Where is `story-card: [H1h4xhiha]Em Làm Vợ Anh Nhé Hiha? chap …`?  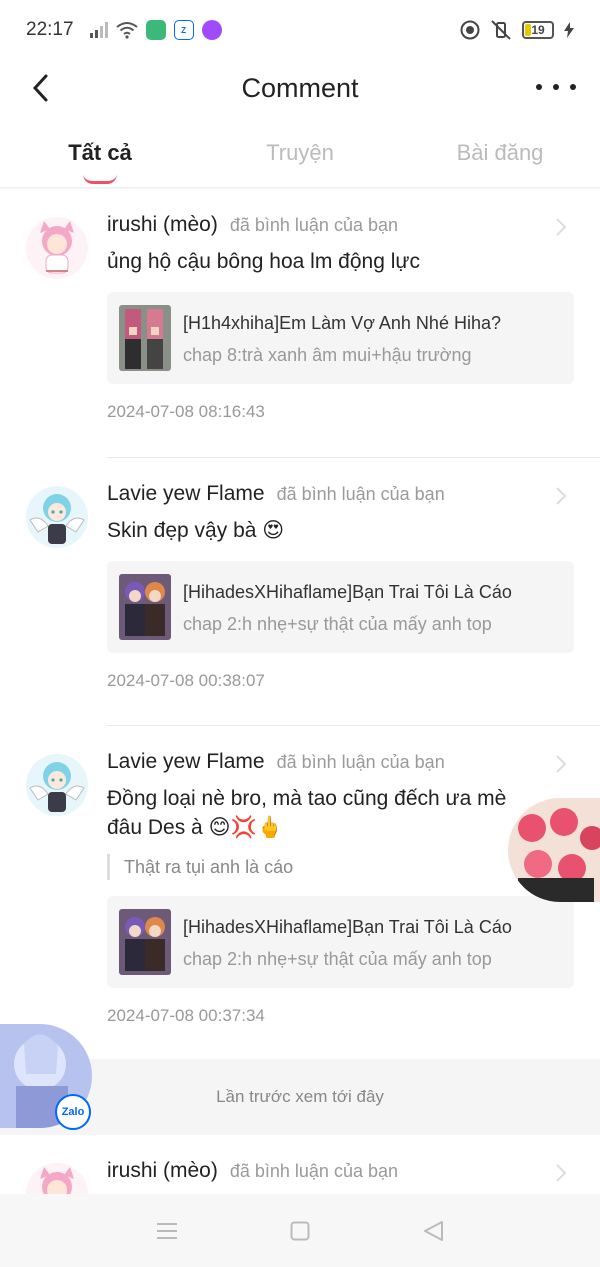 story-card: [H1h4xhiha]Em Làm Vợ Anh Nhé Hiha? chap … is located at coordinates (340, 338).